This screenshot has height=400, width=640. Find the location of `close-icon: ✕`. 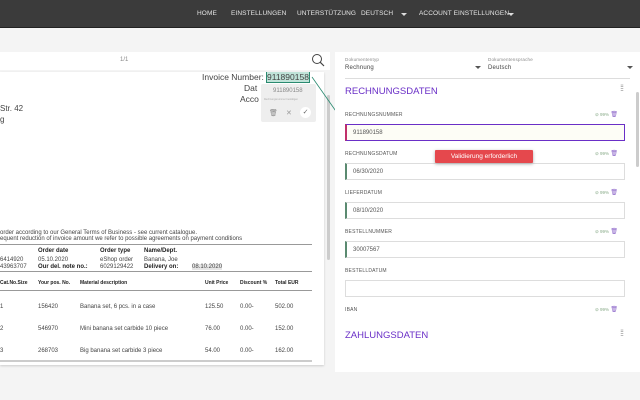

close-icon: ✕ is located at coordinates (289, 113).